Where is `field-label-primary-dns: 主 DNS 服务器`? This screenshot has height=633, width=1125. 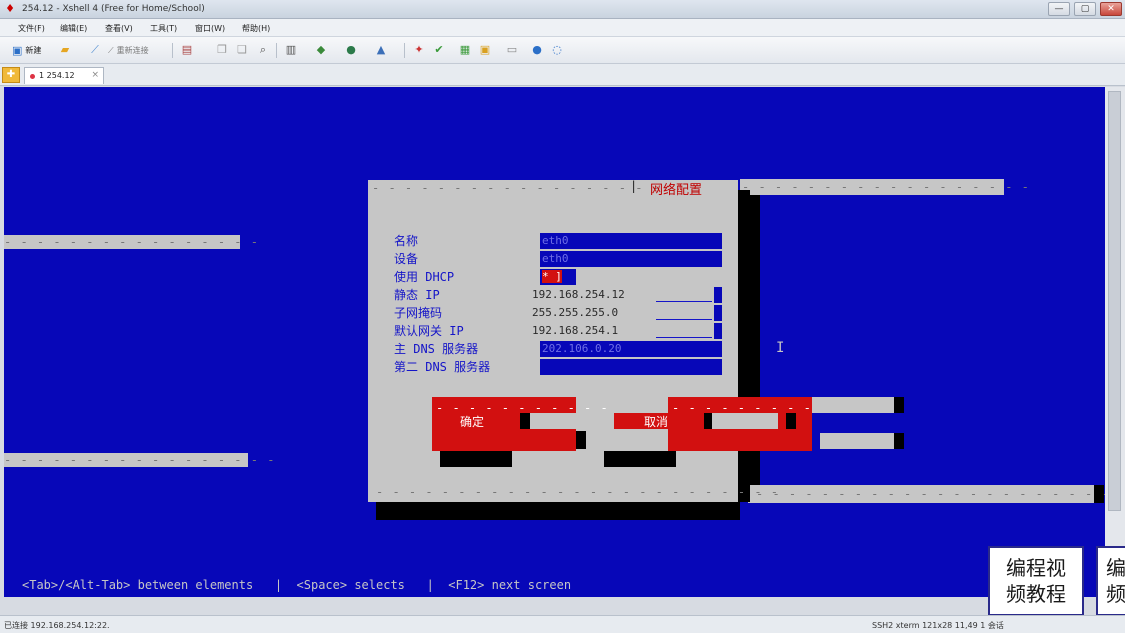
field-label-primary-dns: 主 DNS 服务器 is located at coordinates (436, 349).